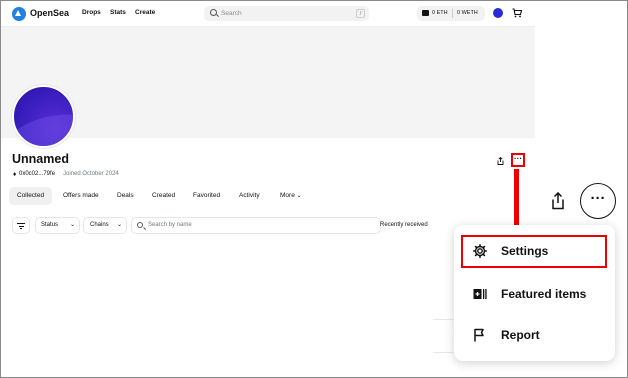 The width and height of the screenshot is (628, 378). I want to click on wallet-divider, so click(452, 13).